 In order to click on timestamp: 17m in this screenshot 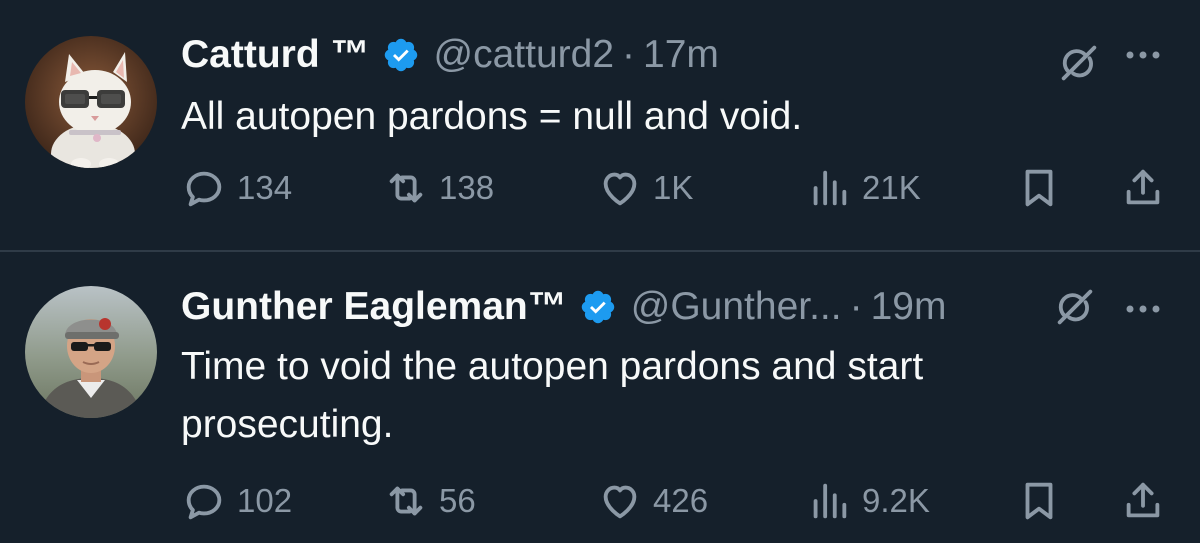, I will do `click(681, 55)`.